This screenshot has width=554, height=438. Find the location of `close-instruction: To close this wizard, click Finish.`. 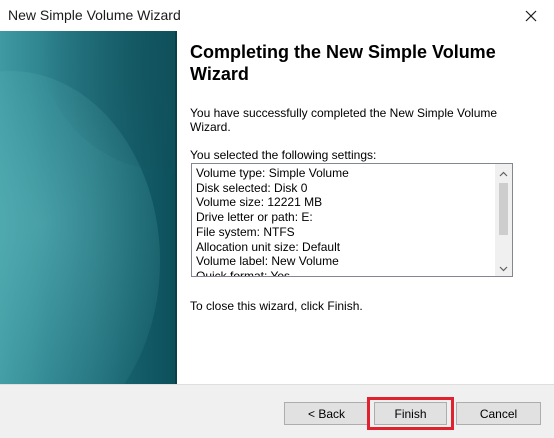

close-instruction: To close this wizard, click Finish. is located at coordinates (276, 306).